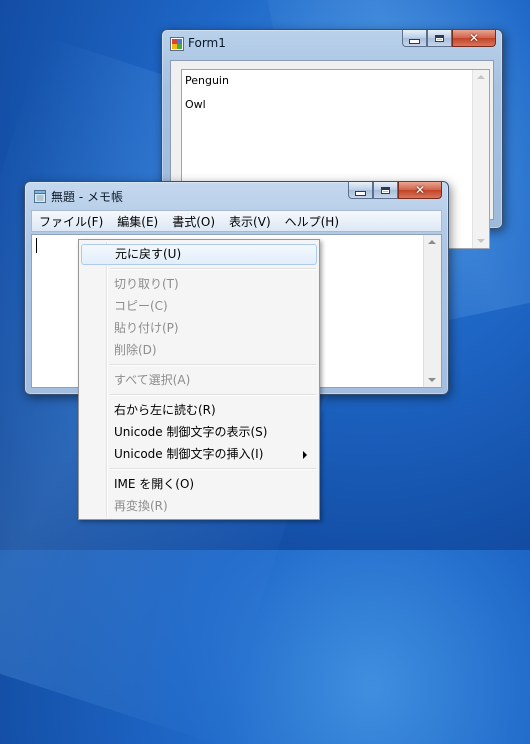  I want to click on notepad-titlebar: 無題 - メモ帳 ✕, so click(236, 196).